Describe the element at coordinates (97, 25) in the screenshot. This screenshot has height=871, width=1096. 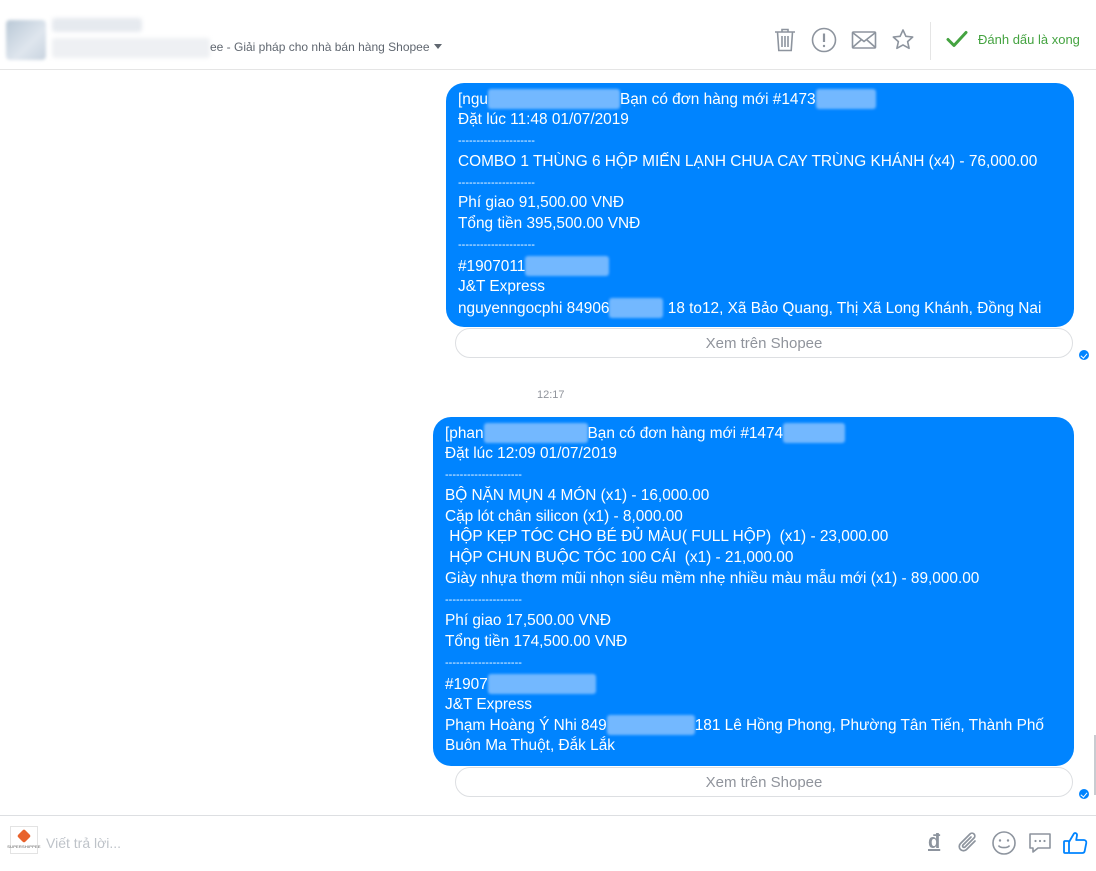
I see `contact-name-redacted` at that location.